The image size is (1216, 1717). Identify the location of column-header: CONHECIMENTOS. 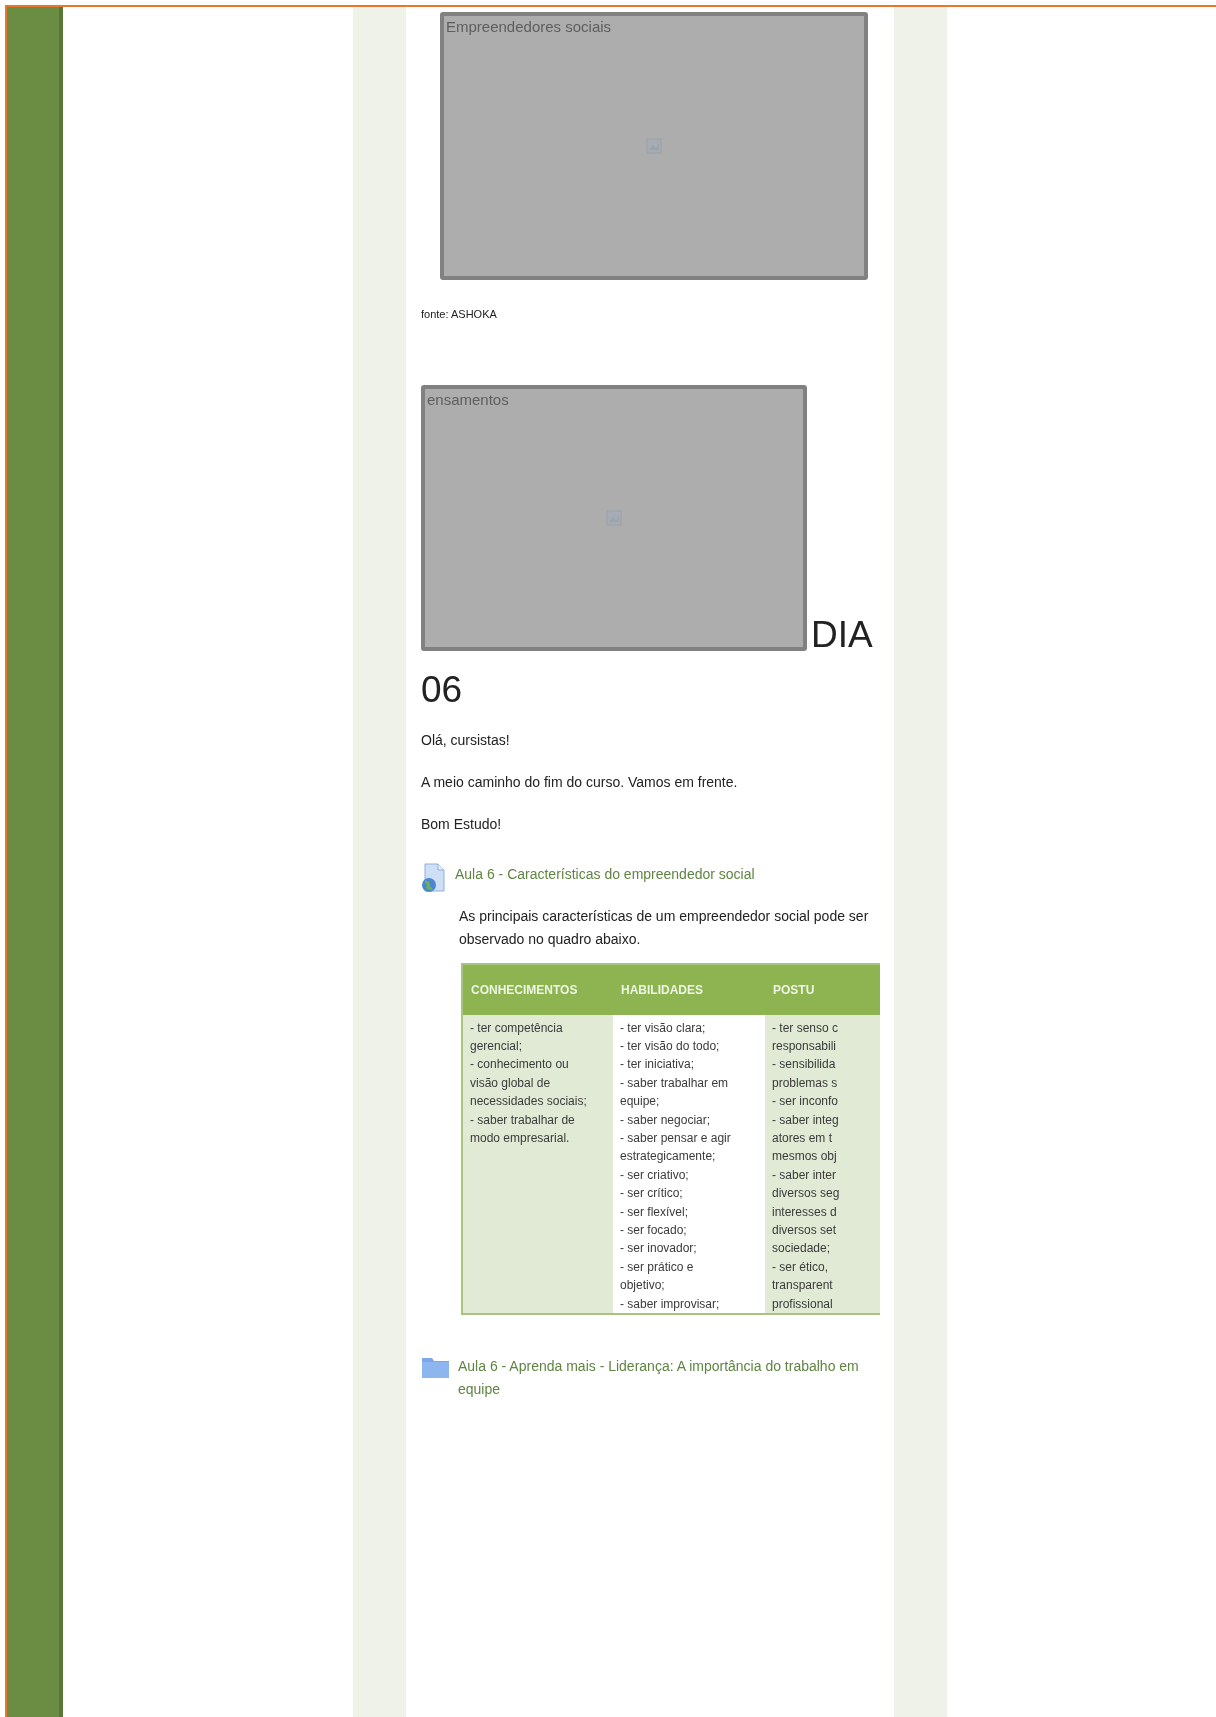
(538, 989).